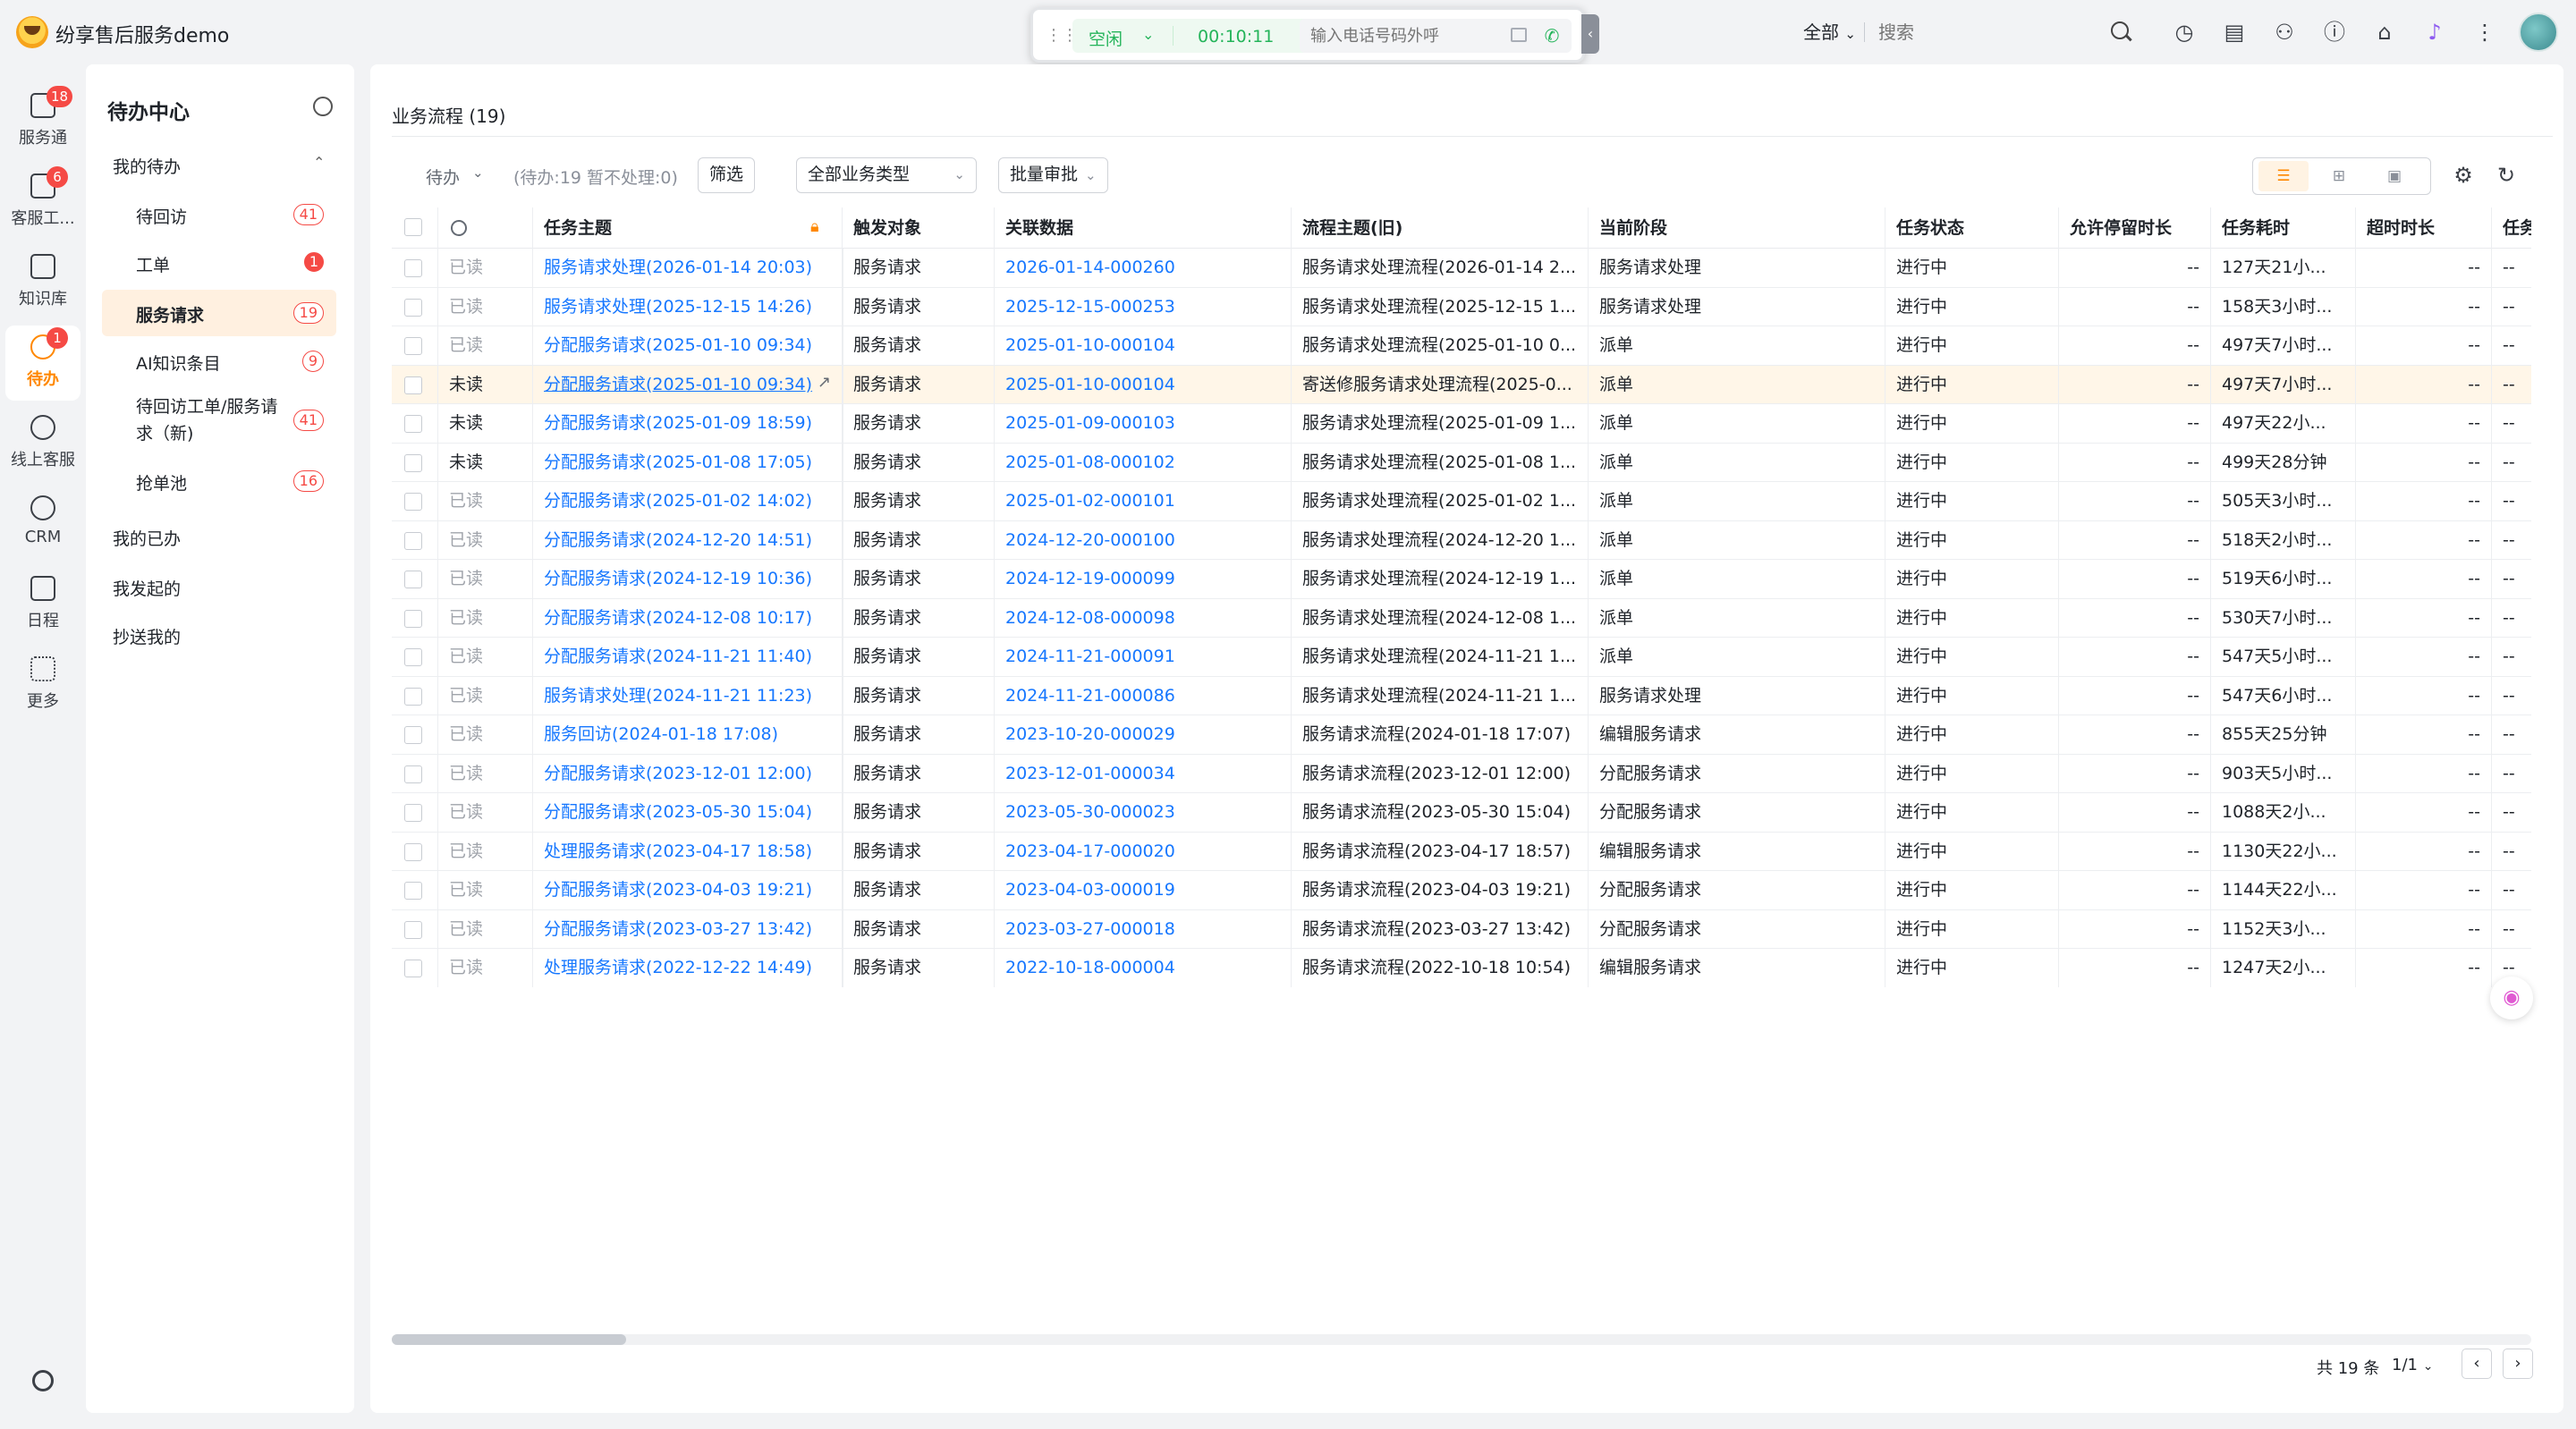 This screenshot has width=2576, height=1429. What do you see at coordinates (1440, 228) in the screenshot?
I see `column-header: 流程主题(旧)` at bounding box center [1440, 228].